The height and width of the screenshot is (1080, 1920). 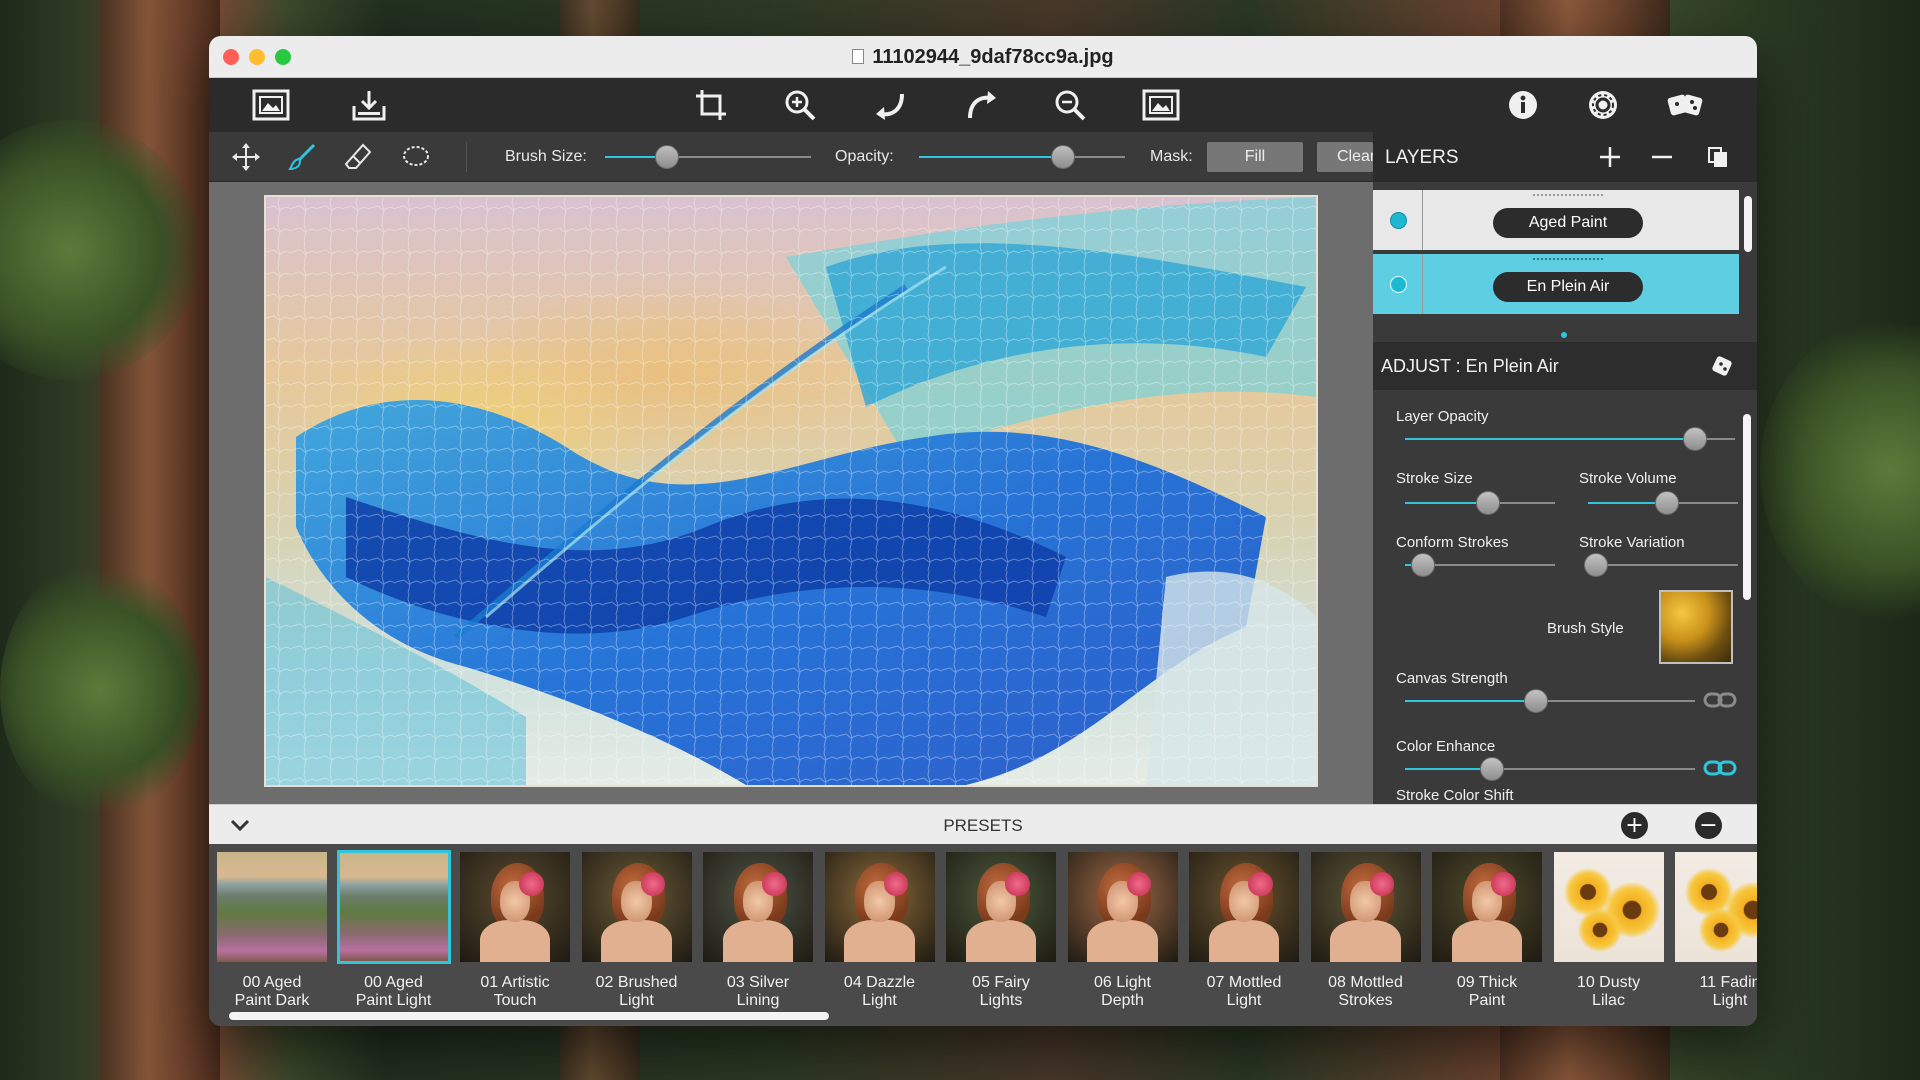 I want to click on color-enhance-knob, so click(x=1492, y=769).